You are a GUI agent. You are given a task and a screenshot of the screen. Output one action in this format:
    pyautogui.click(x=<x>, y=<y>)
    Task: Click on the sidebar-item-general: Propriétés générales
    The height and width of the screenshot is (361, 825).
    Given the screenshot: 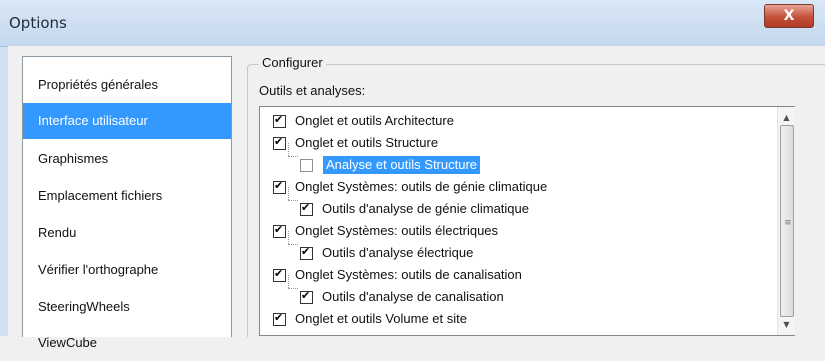 What is the action you would take?
    pyautogui.click(x=127, y=85)
    